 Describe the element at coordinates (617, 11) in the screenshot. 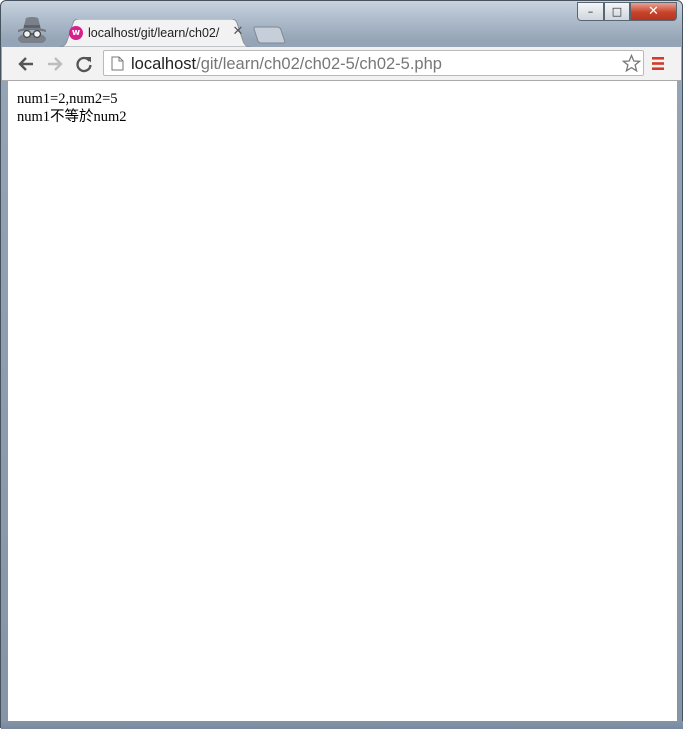

I see `maximize-button: □` at that location.